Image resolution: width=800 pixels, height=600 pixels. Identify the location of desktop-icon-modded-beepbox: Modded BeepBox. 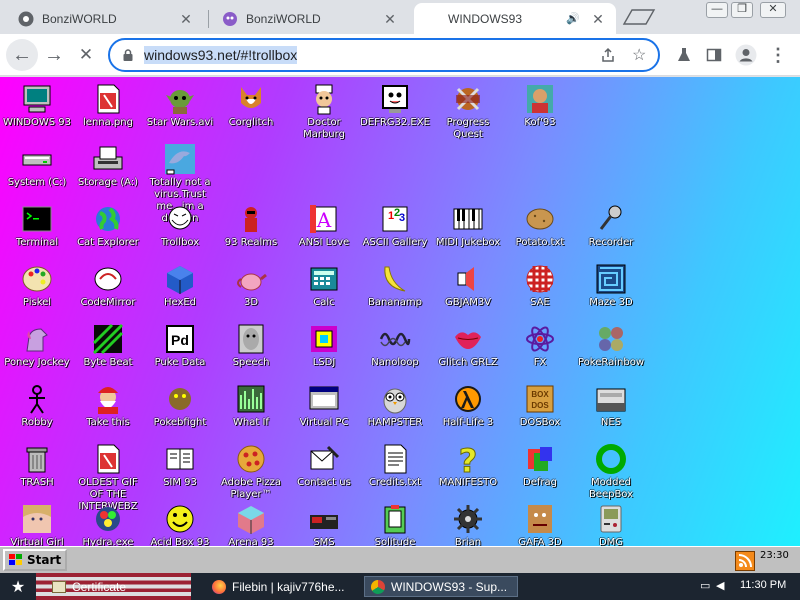
(611, 472).